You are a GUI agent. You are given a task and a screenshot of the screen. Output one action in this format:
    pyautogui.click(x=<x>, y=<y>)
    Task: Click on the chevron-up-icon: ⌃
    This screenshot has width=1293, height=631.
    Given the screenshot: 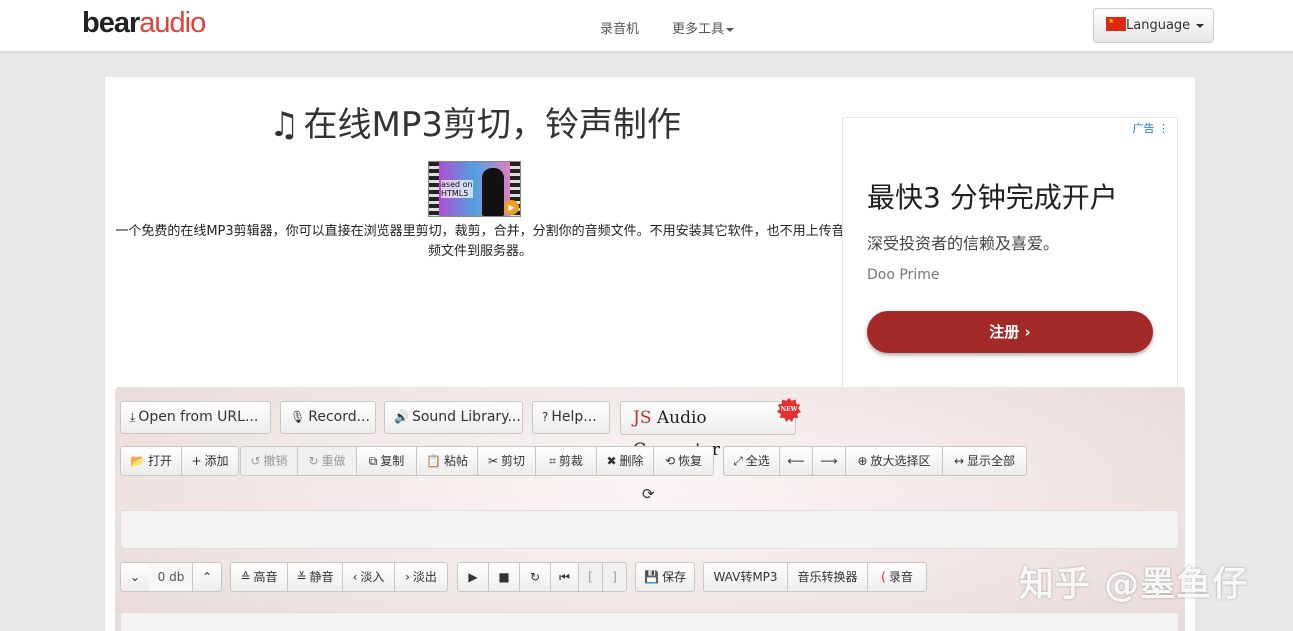 What is the action you would take?
    pyautogui.click(x=207, y=577)
    